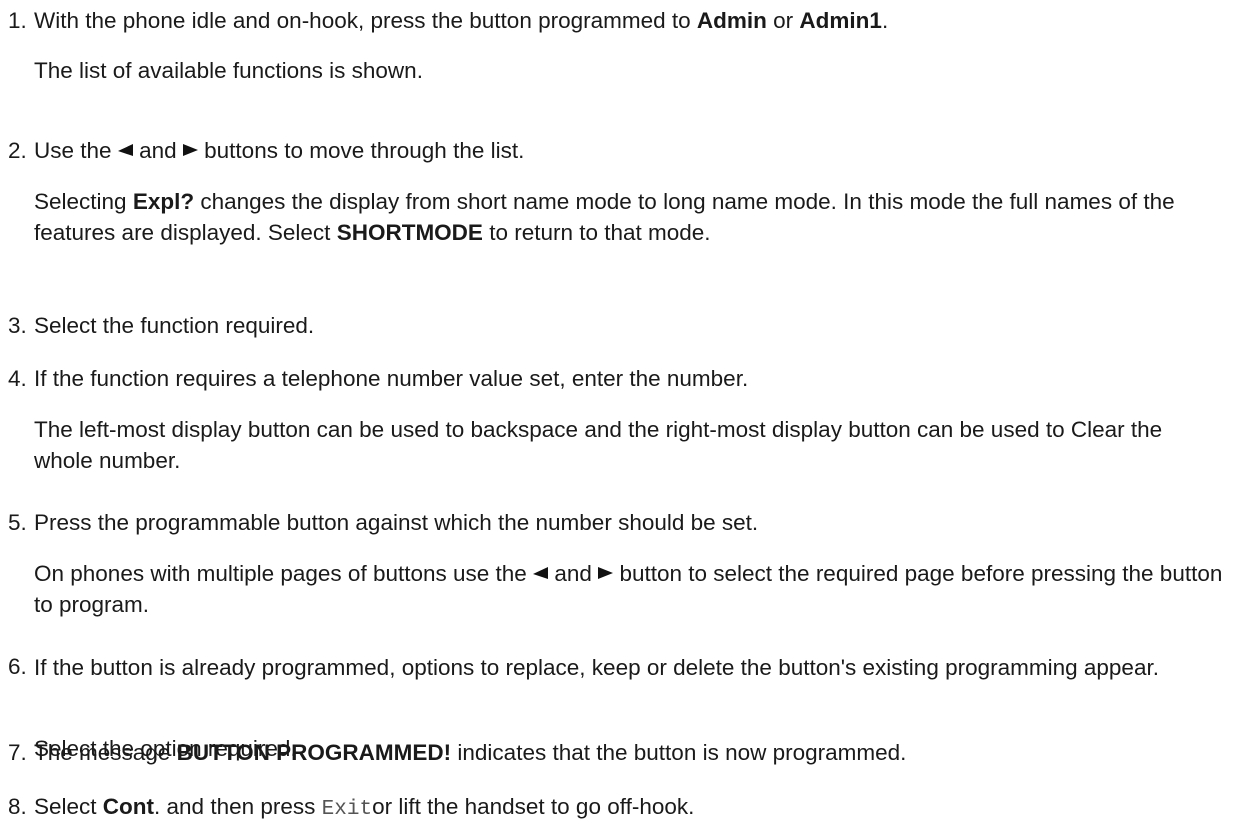  What do you see at coordinates (128, 806) in the screenshot?
I see `cont-term: Cont` at bounding box center [128, 806].